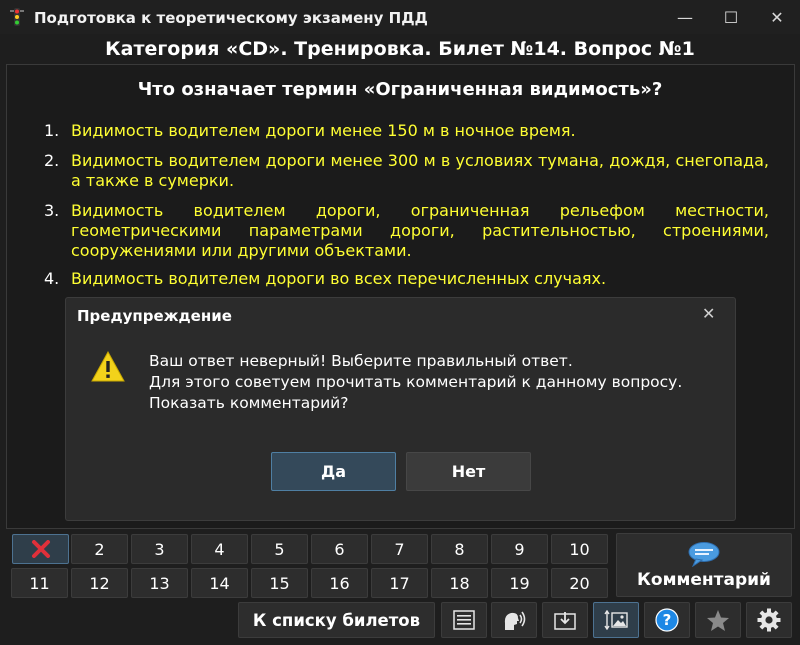 This screenshot has height=645, width=800. Describe the element at coordinates (468, 471) in the screenshot. I see `no-button: Нет` at that location.